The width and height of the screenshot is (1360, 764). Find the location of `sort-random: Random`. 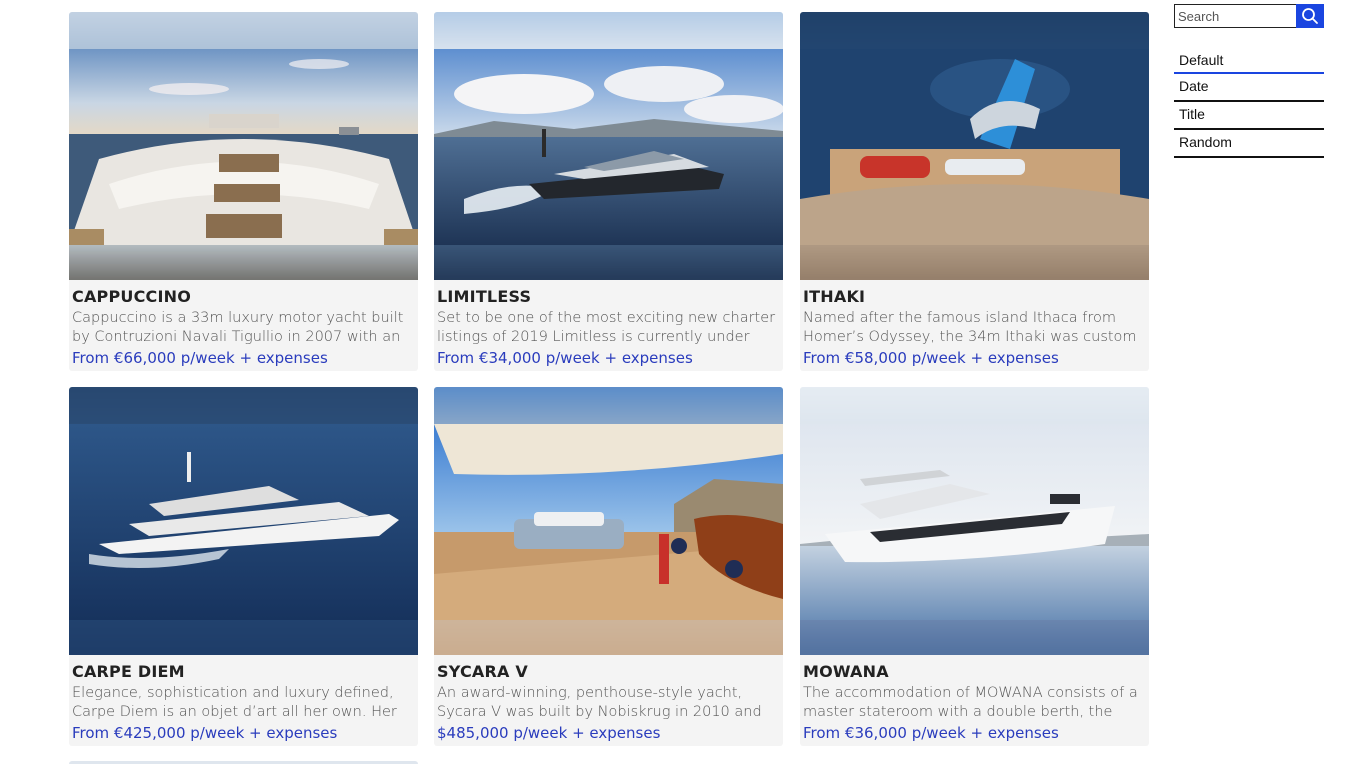

sort-random: Random is located at coordinates (1249, 144).